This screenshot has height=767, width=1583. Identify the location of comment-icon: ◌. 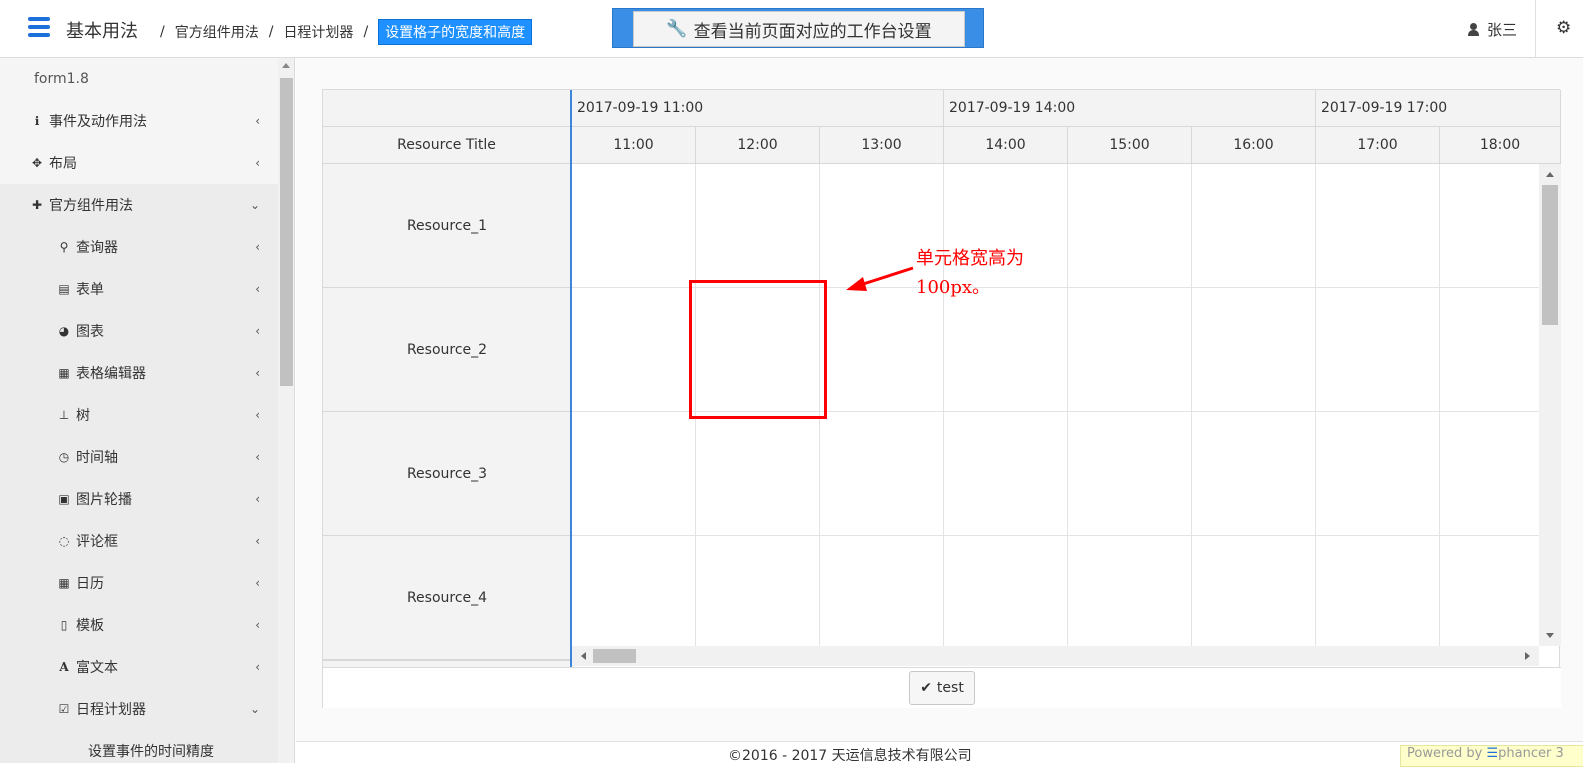
(64, 541).